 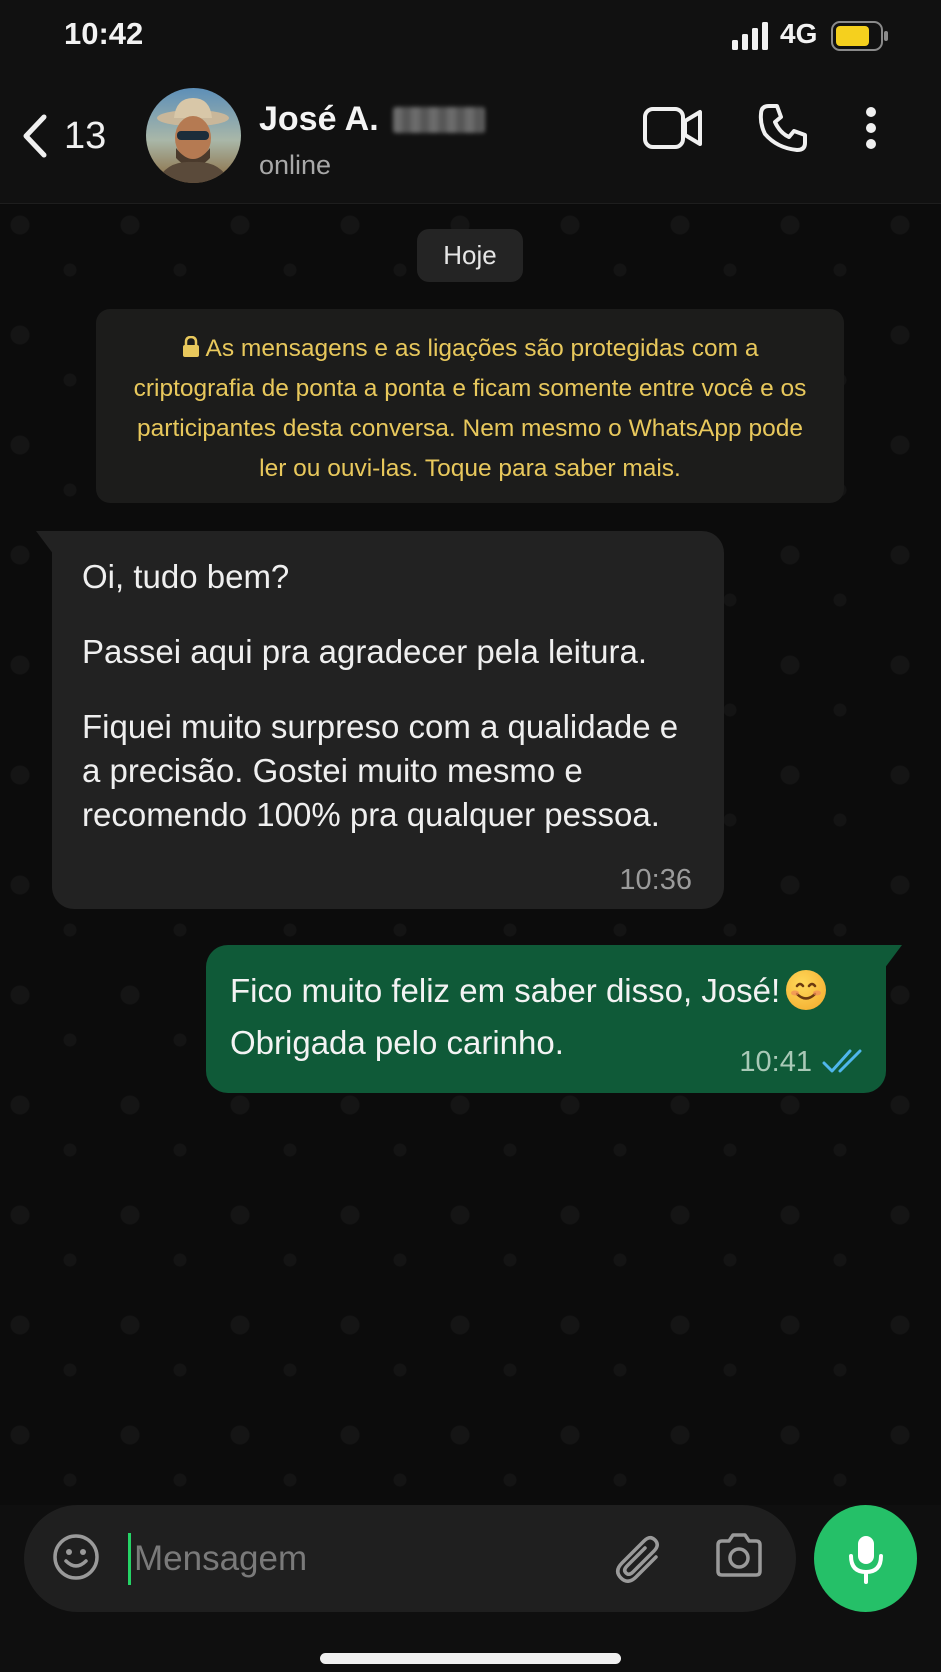 What do you see at coordinates (775, 1062) in the screenshot?
I see `message-timestamp: 10:41` at bounding box center [775, 1062].